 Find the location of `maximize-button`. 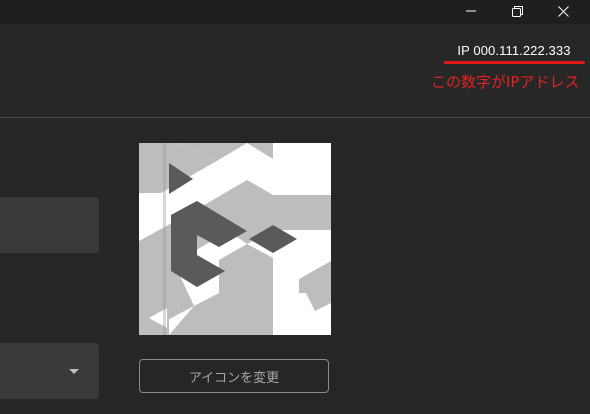

maximize-button is located at coordinates (517, 11).